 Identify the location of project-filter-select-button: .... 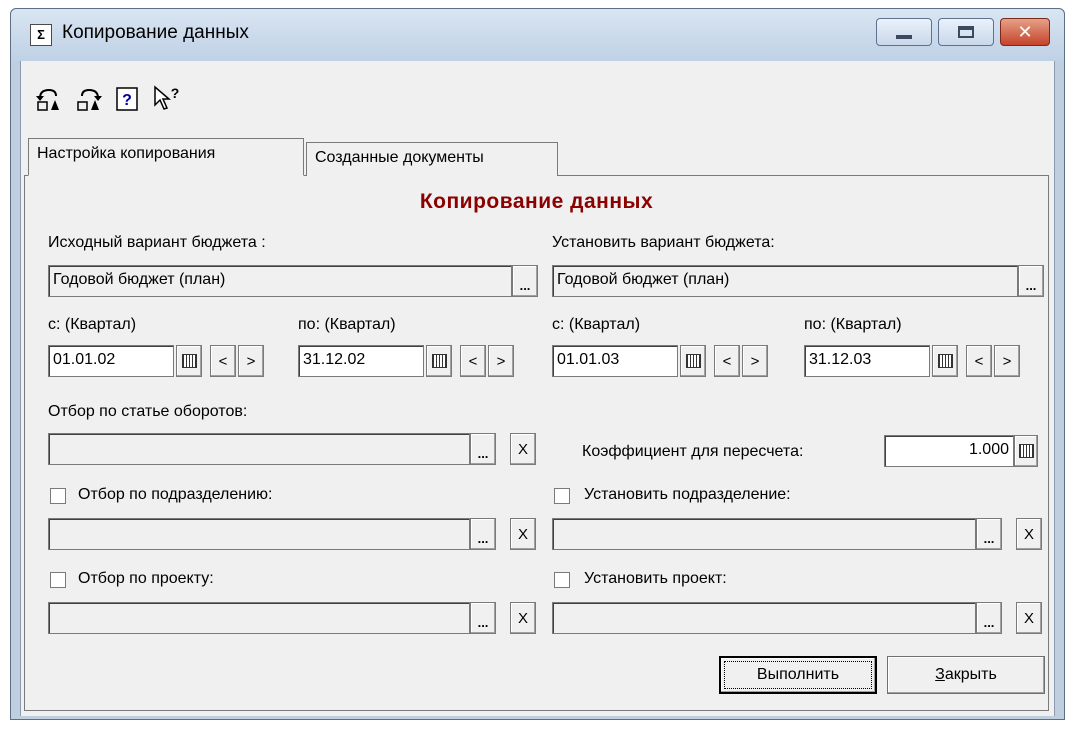
(483, 618).